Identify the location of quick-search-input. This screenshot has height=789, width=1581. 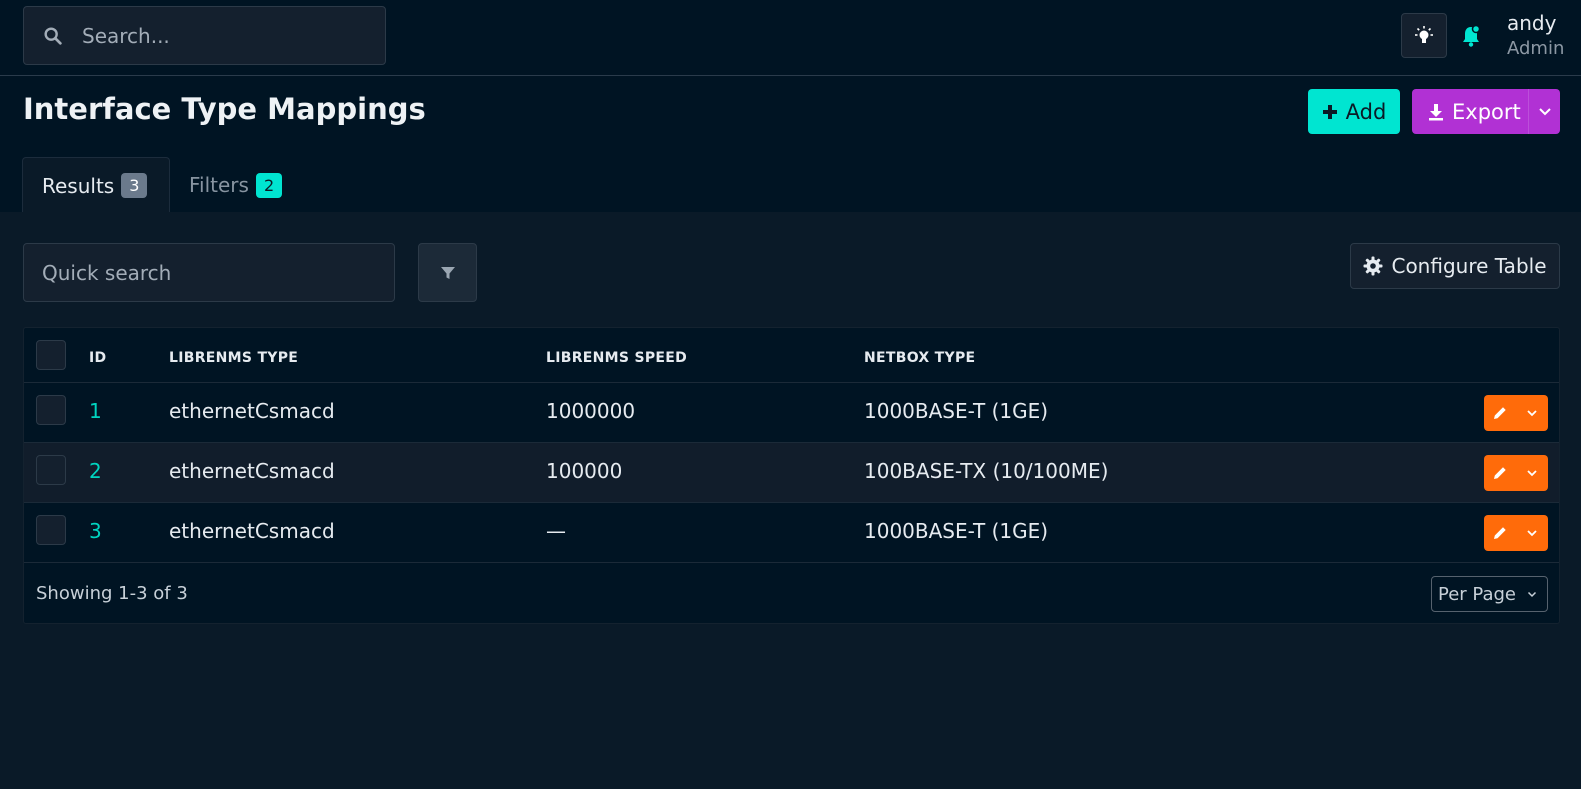
(207, 272).